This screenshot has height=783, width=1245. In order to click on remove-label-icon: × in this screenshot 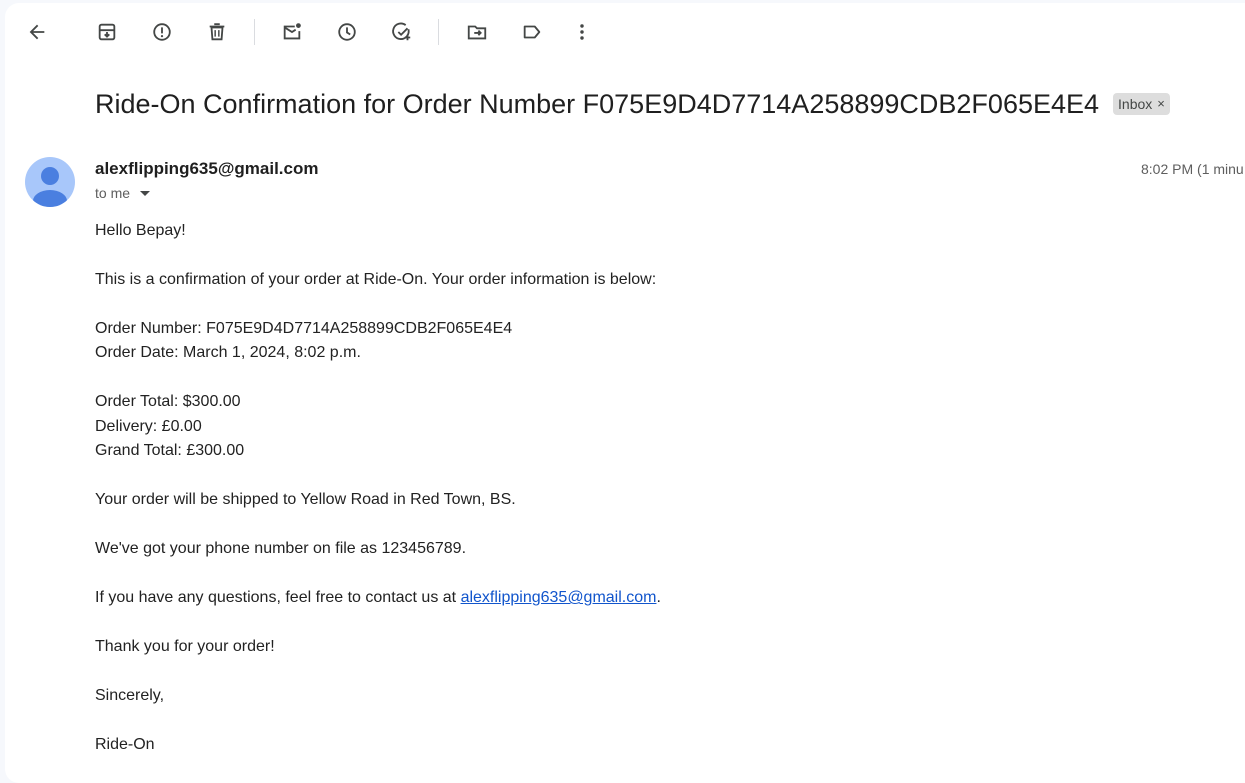, I will do `click(1161, 103)`.